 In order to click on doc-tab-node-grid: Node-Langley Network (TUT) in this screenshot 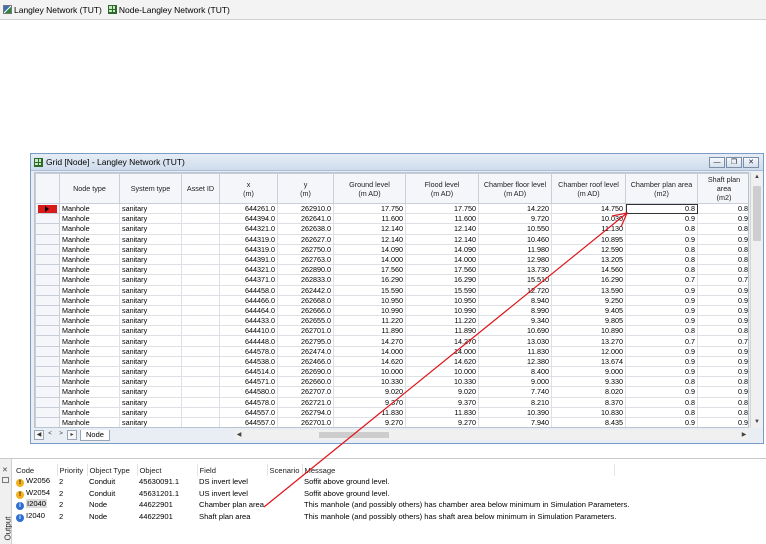, I will do `click(169, 10)`.